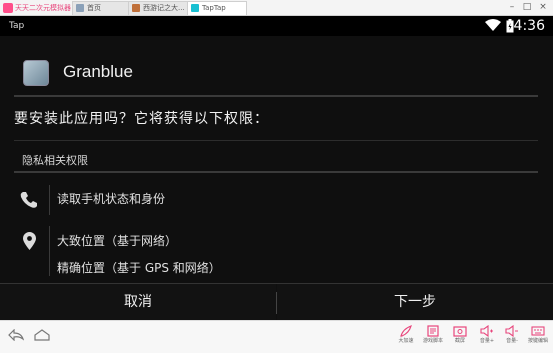 This screenshot has height=353, width=553. I want to click on toolbar-key-edit: 按键编辑, so click(538, 335).